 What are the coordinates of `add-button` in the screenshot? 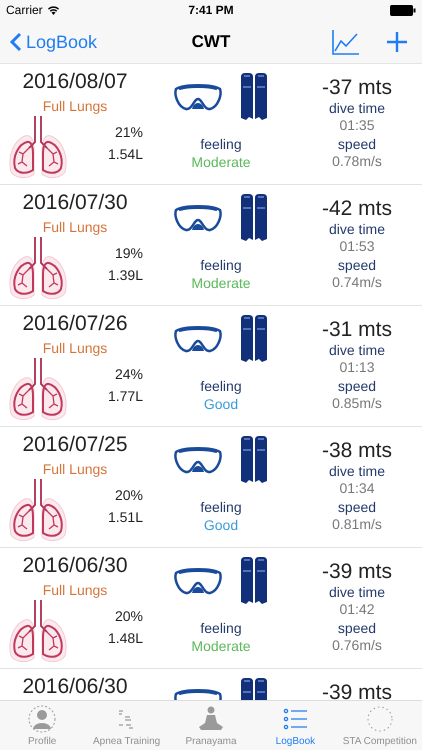 It's located at (397, 42).